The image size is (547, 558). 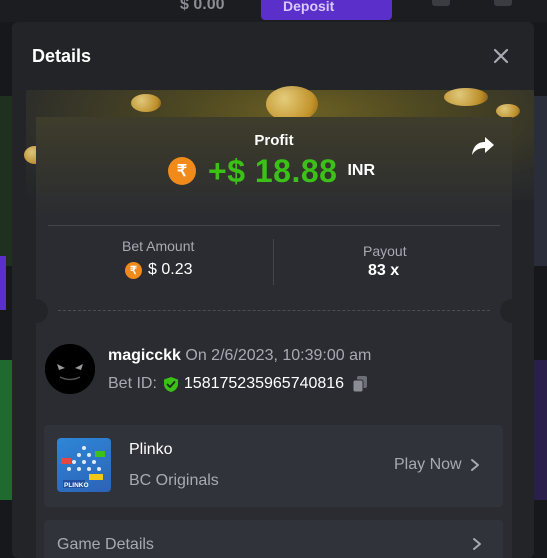 I want to click on plinko-thumbnail: PLINKO, so click(x=84, y=465).